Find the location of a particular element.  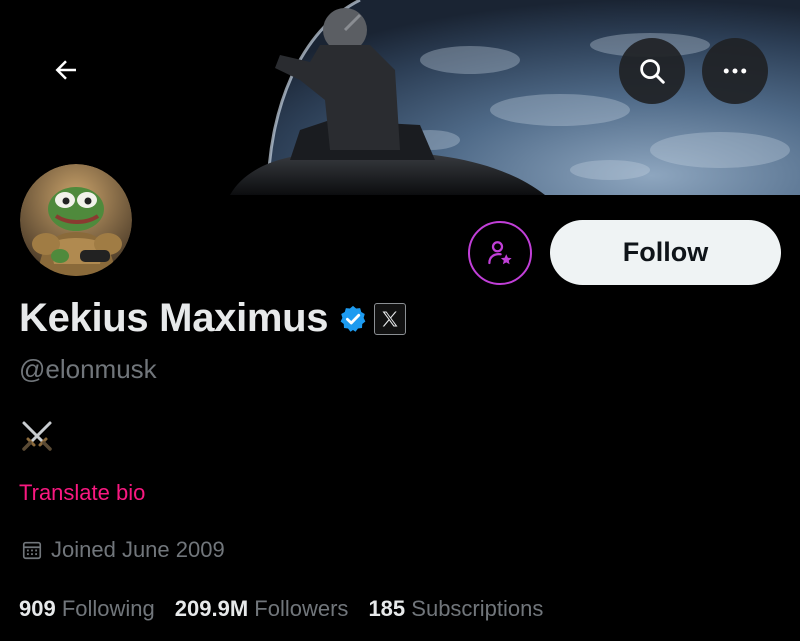

search-icon is located at coordinates (652, 71).